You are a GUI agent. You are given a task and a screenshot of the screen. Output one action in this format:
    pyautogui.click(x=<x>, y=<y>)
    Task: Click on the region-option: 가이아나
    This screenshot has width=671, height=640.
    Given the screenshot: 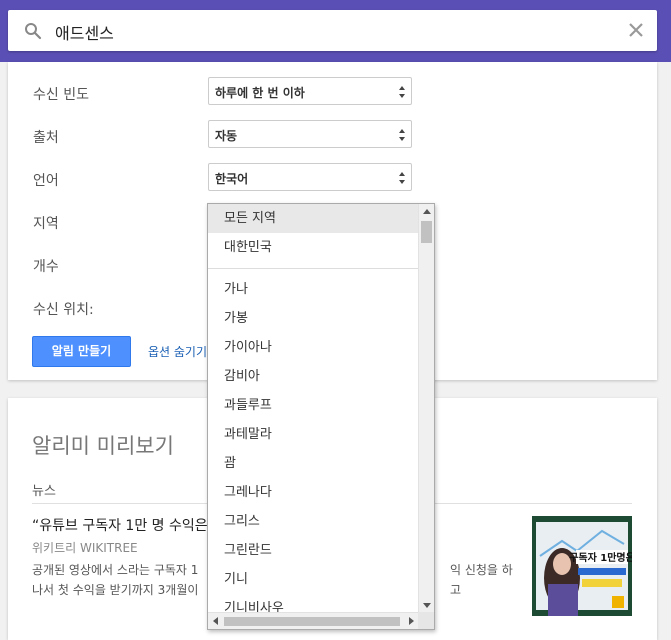 What is the action you would take?
    pyautogui.click(x=313, y=347)
    